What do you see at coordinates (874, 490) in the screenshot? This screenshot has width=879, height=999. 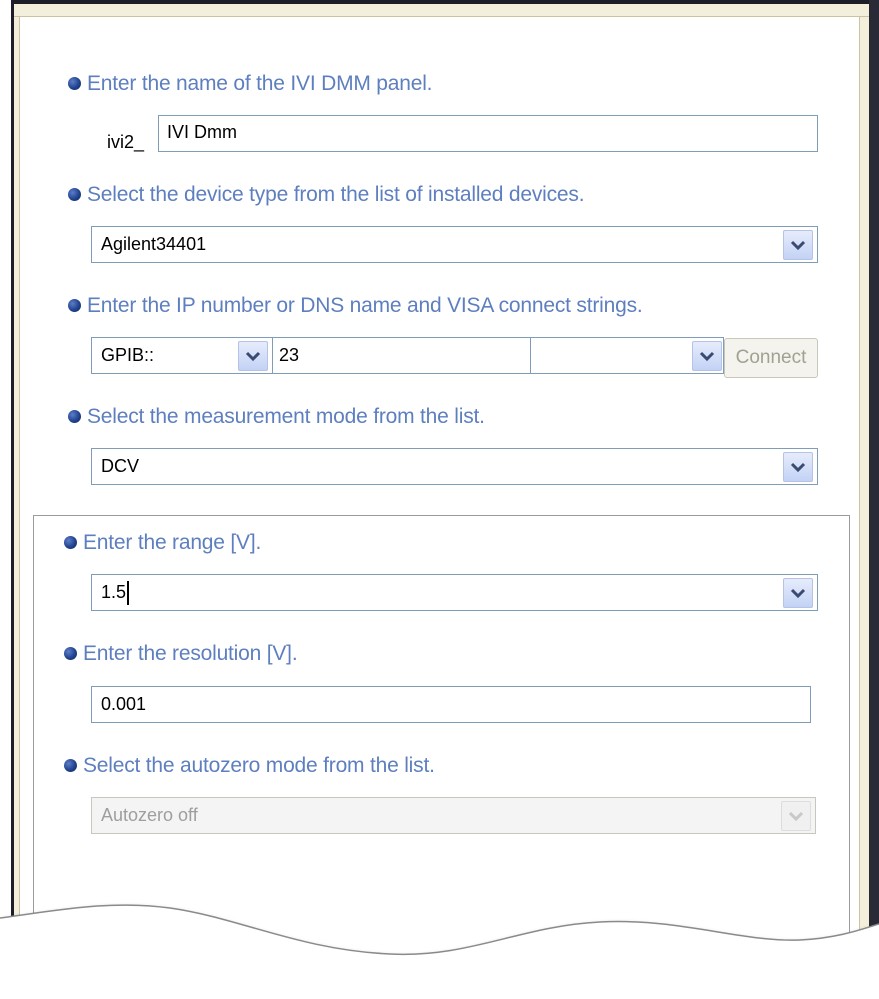 I see `window-border-right` at bounding box center [874, 490].